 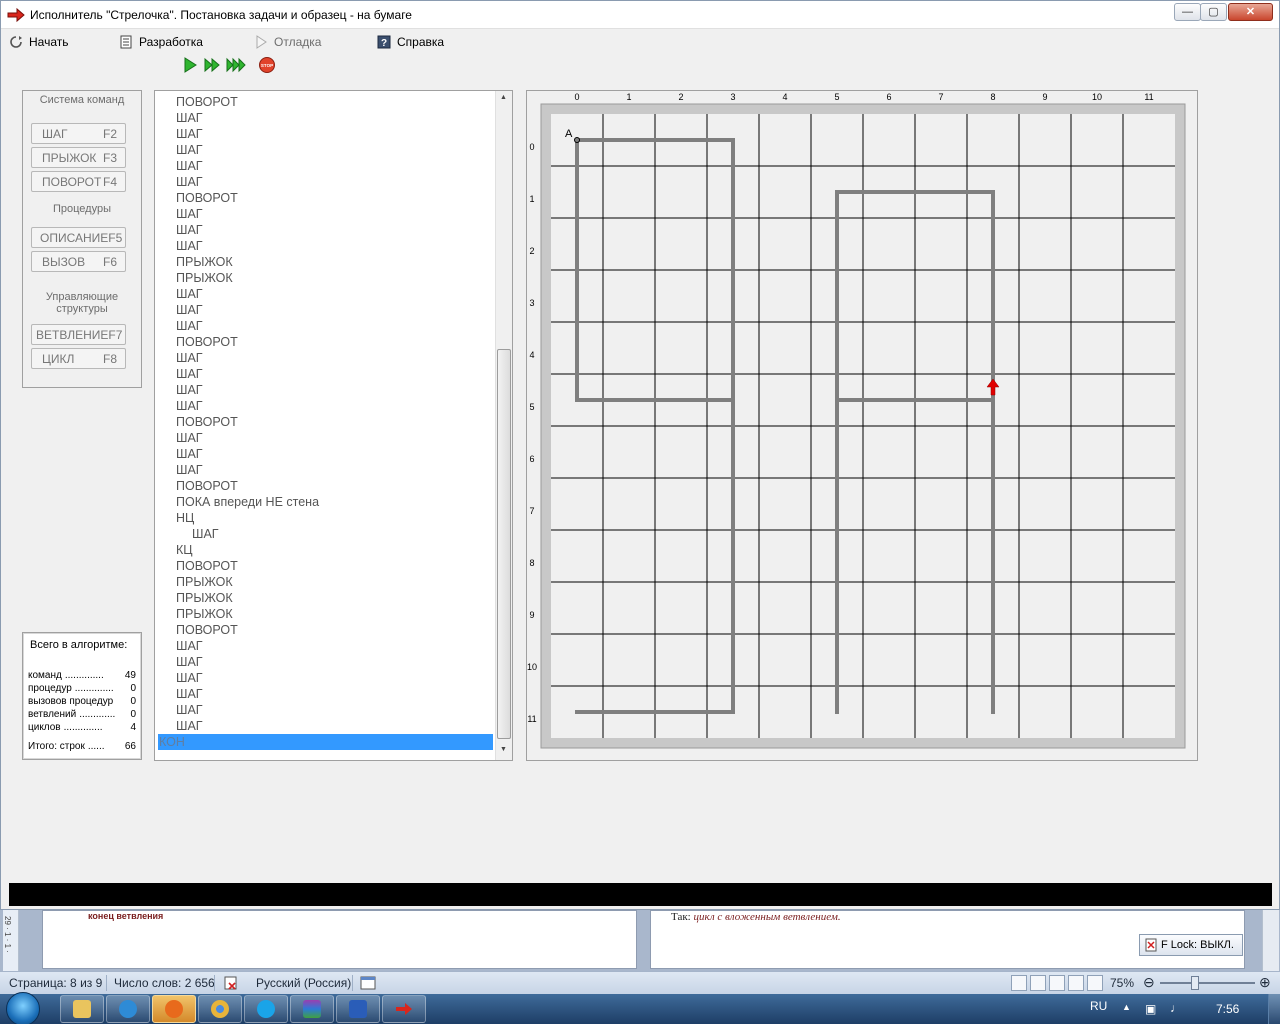 I want to click on show-desktop-button, so click(x=1274, y=1009).